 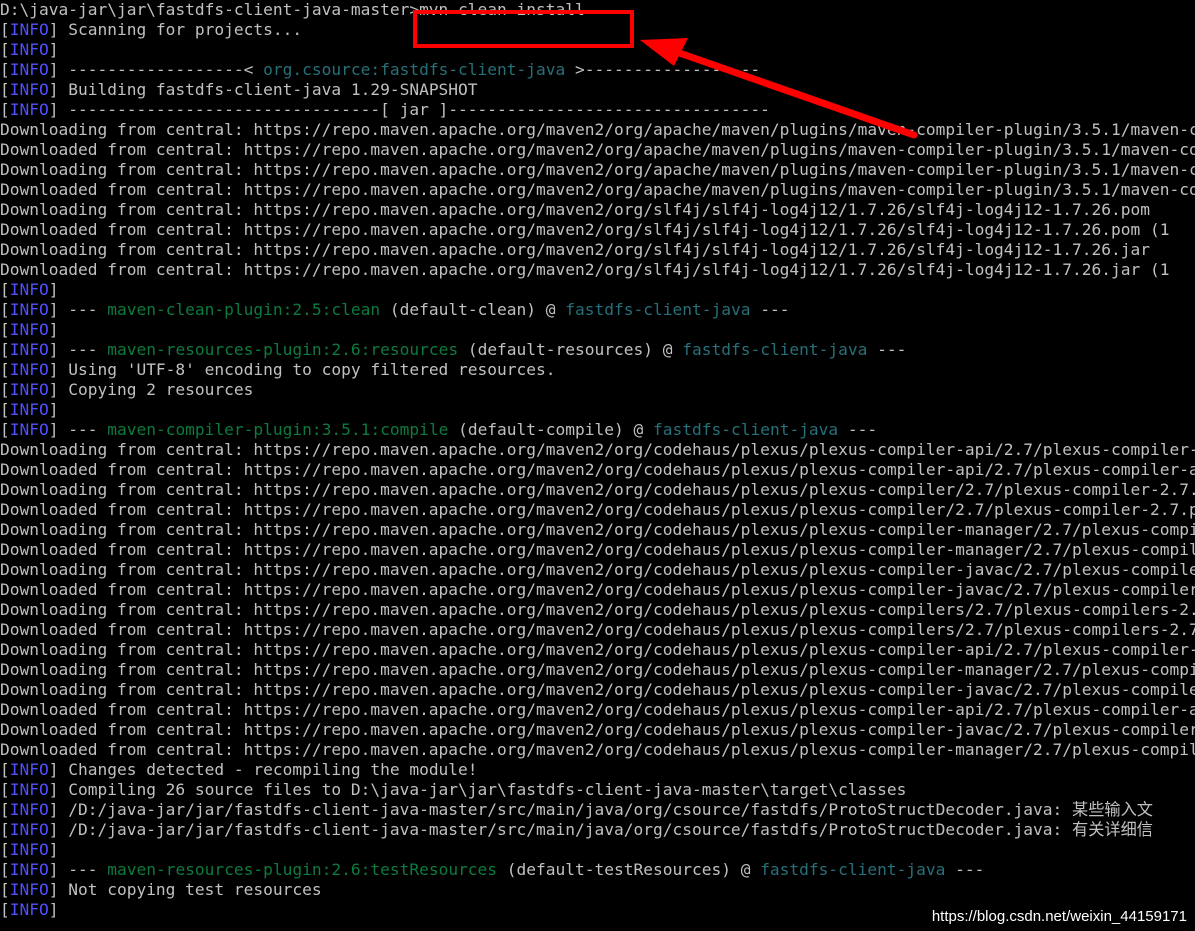 I want to click on line-text: ] Copying 2 resources, so click(x=151, y=389).